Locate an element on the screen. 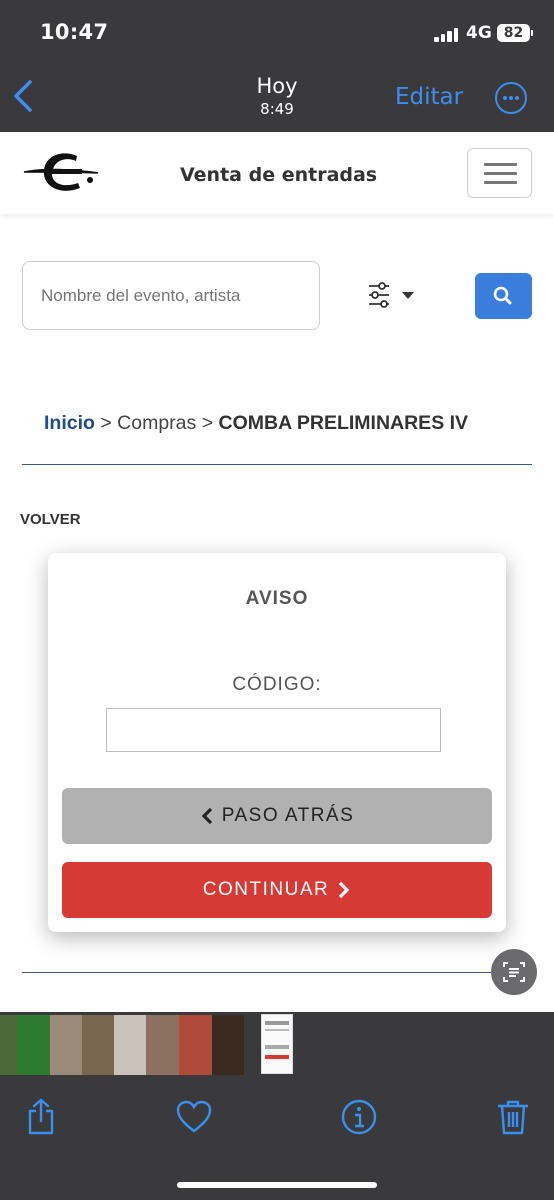 The height and width of the screenshot is (1200, 554). edit-button: Editar is located at coordinates (429, 97).